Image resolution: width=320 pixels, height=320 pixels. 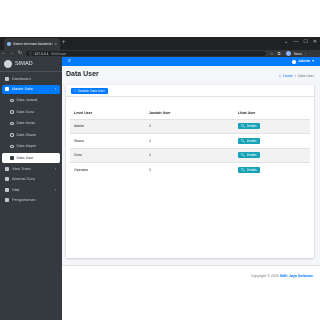 What do you see at coordinates (24, 179) in the screenshot?
I see `sidebar-item-label: Absensi Guru` at bounding box center [24, 179].